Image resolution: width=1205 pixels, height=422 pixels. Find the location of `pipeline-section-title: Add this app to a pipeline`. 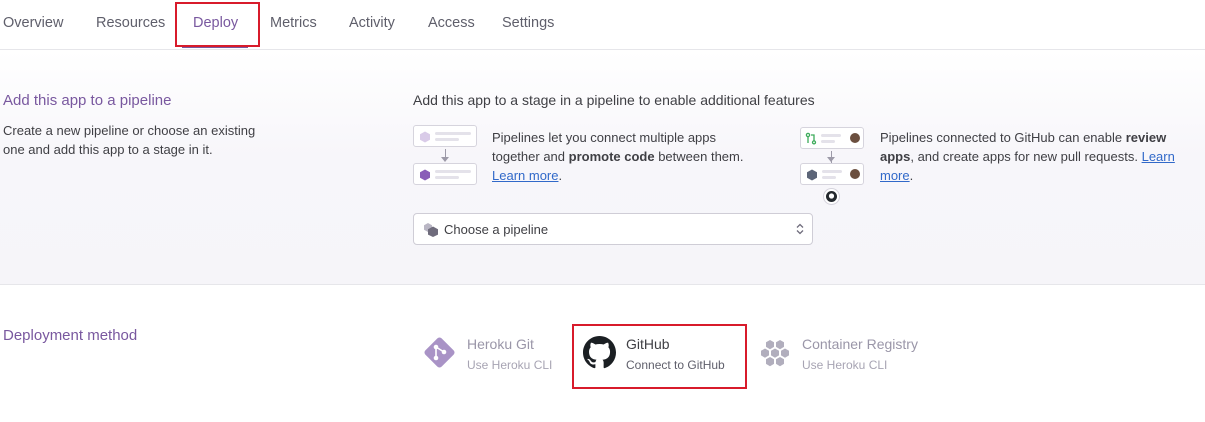

pipeline-section-title: Add this app to a pipeline is located at coordinates (87, 100).